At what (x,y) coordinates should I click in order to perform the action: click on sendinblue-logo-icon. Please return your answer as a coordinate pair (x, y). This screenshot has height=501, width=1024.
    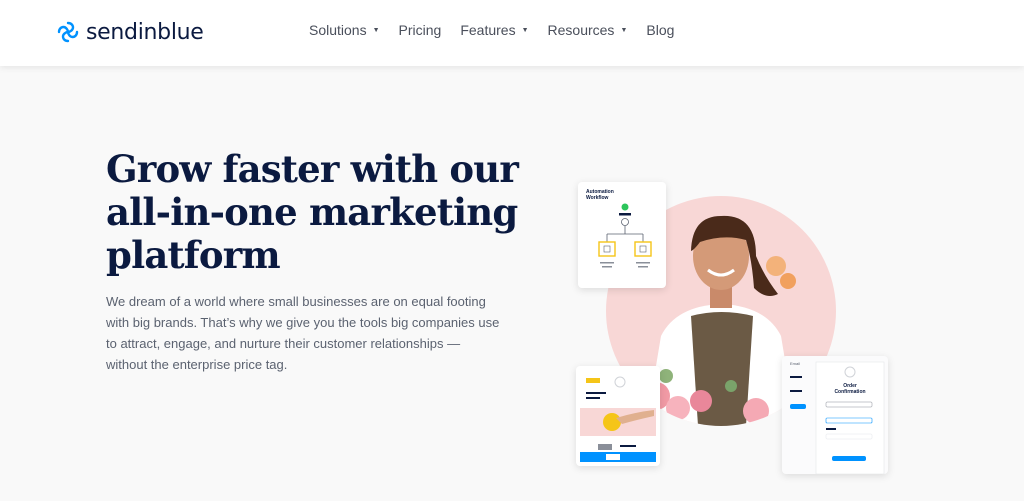
    Looking at the image, I should click on (68, 32).